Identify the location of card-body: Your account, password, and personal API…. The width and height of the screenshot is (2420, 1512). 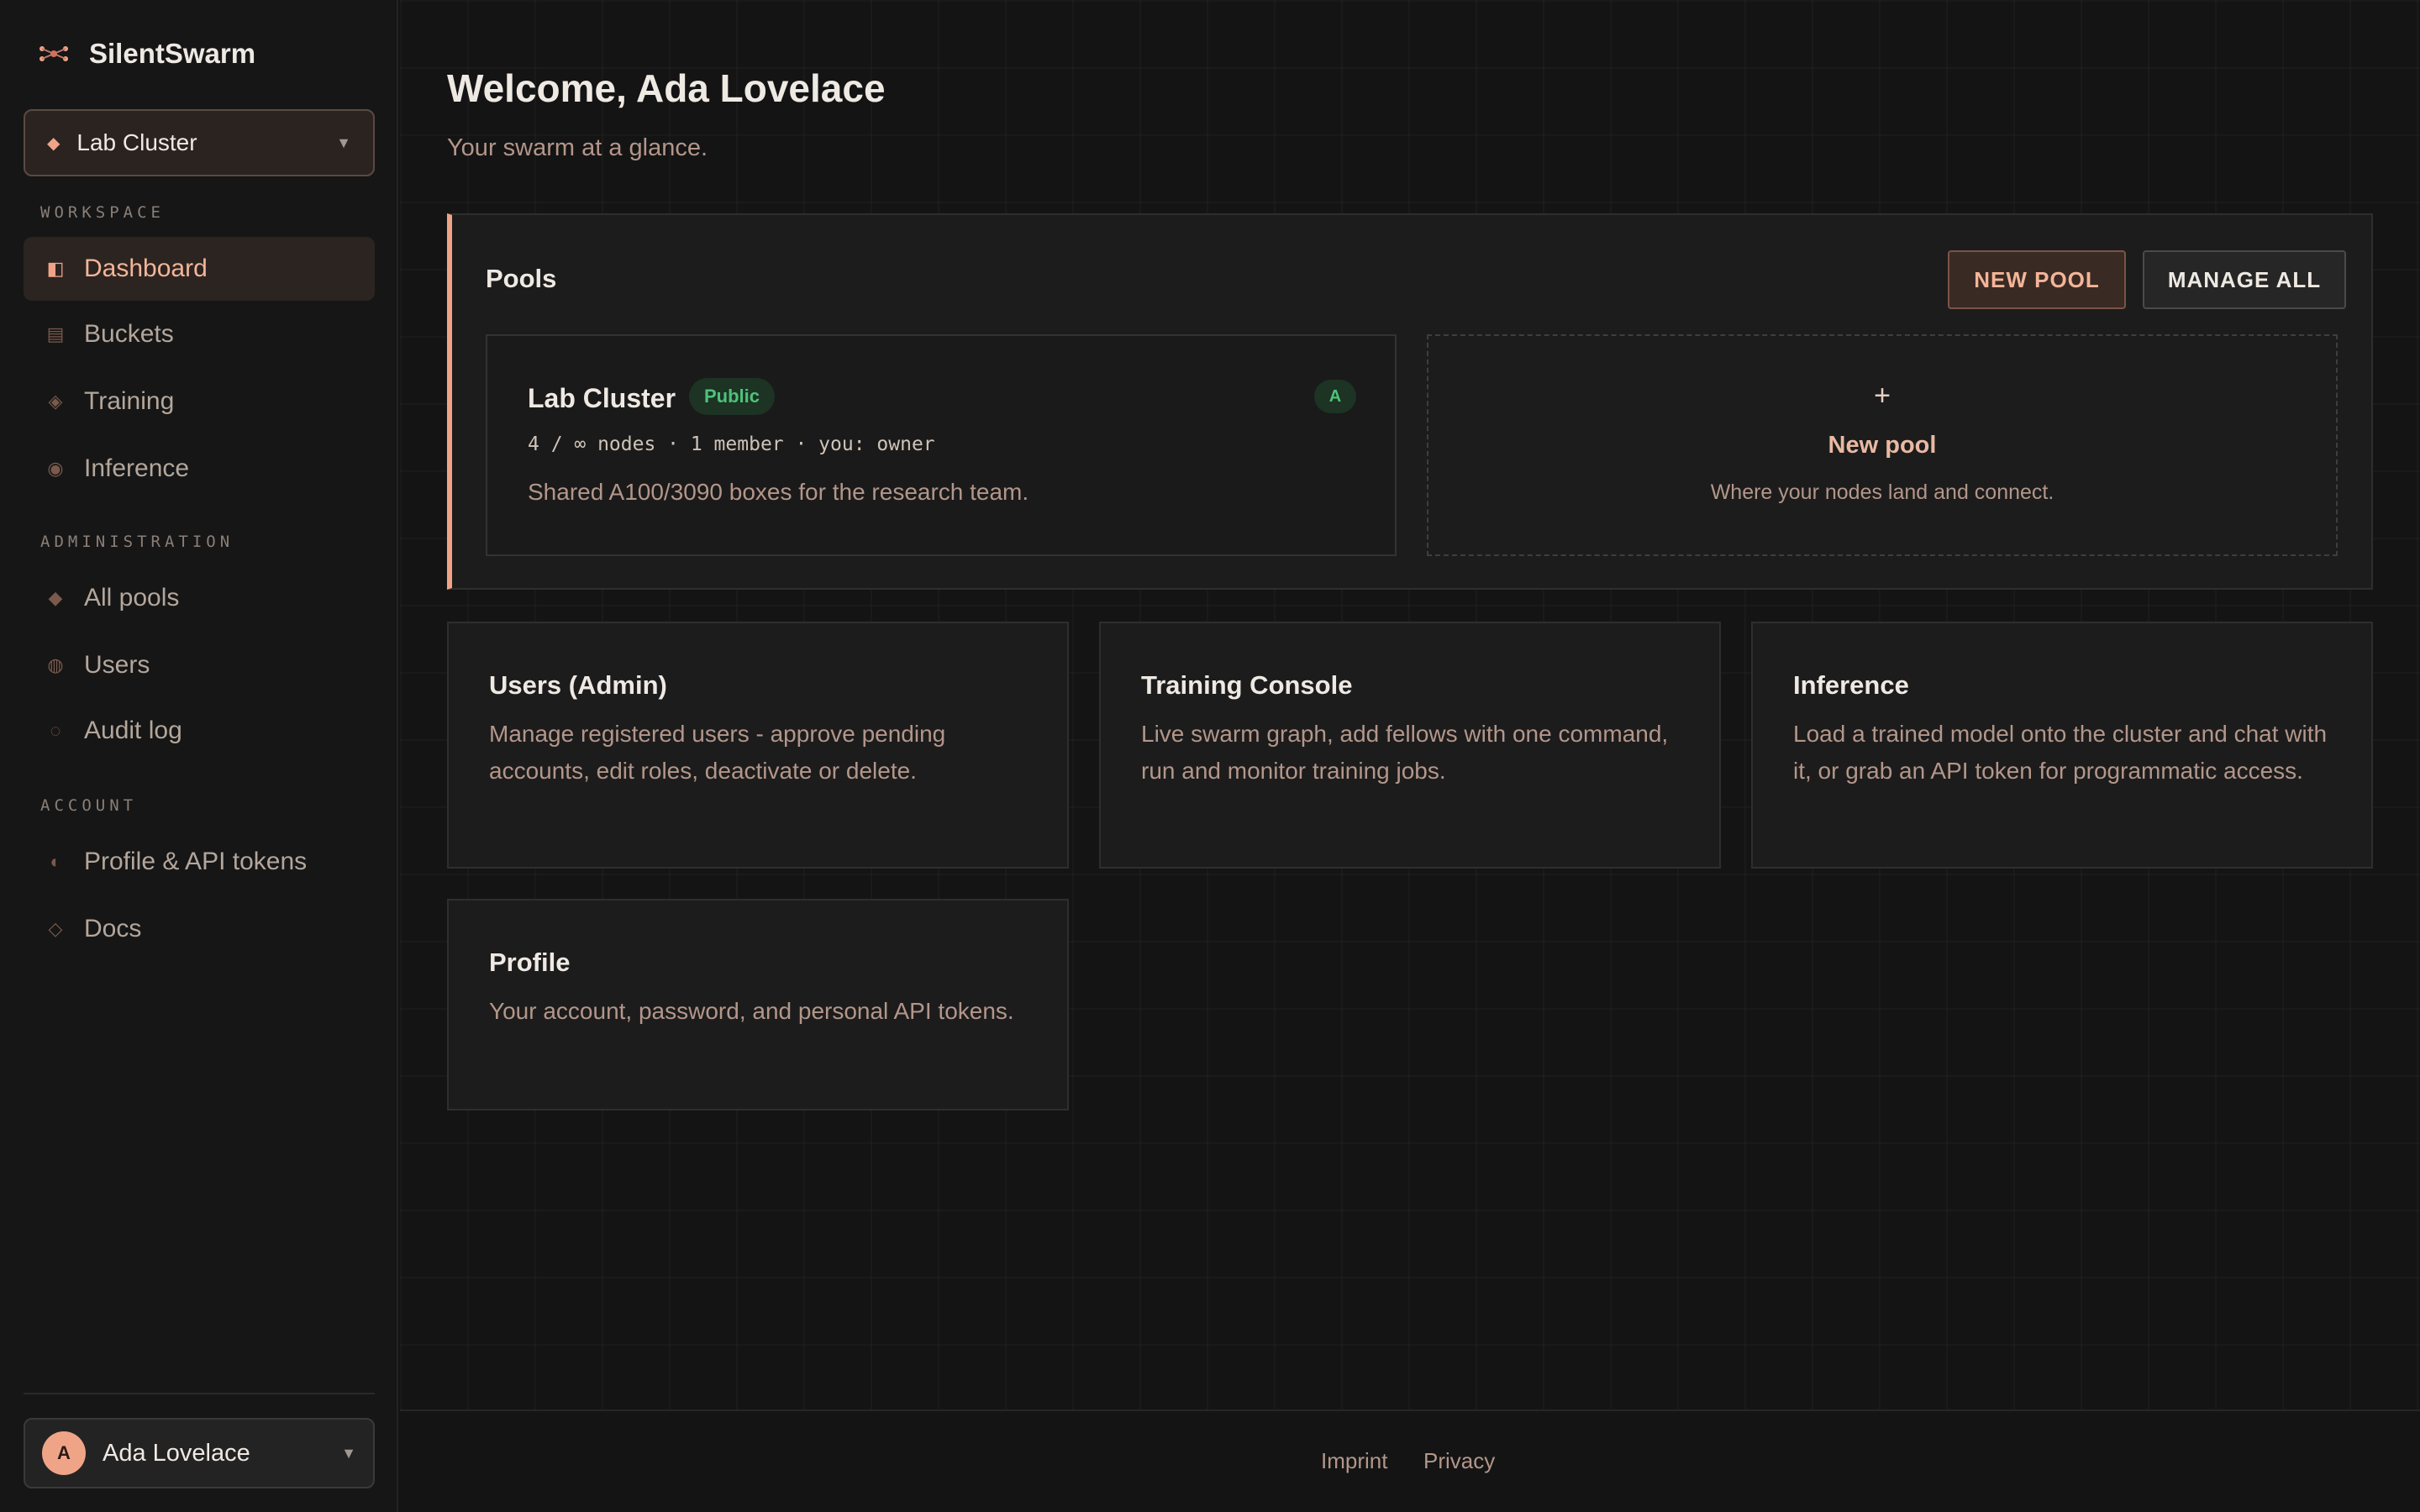
(751, 1011).